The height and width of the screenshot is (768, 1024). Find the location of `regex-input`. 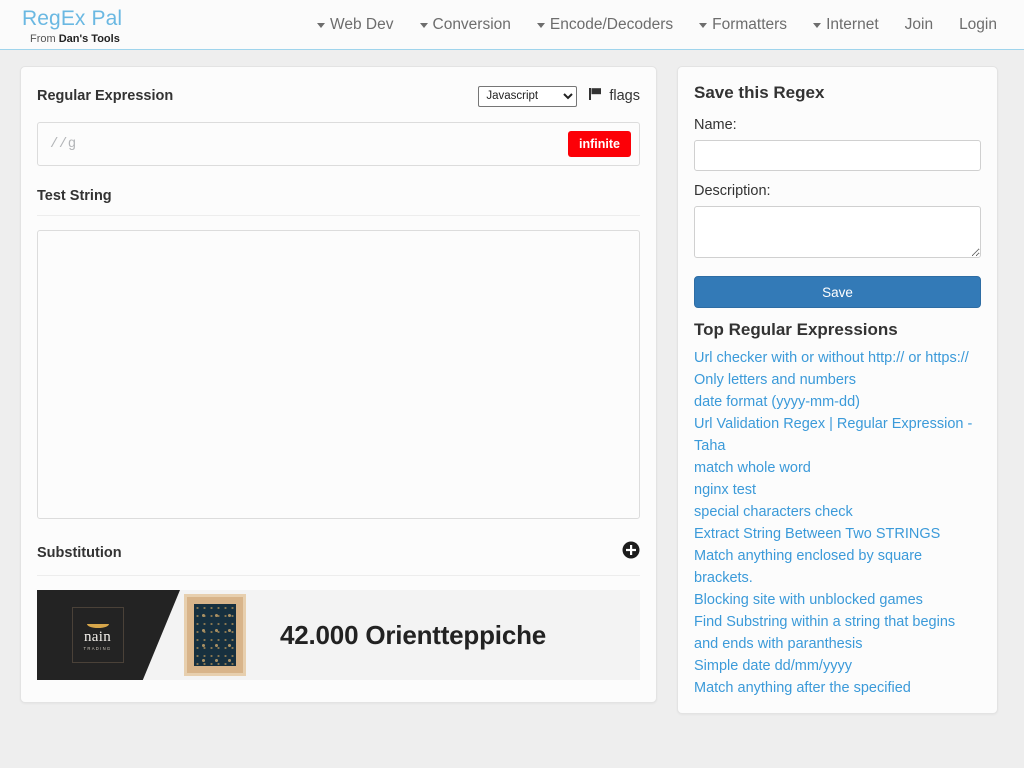

regex-input is located at coordinates (303, 144).